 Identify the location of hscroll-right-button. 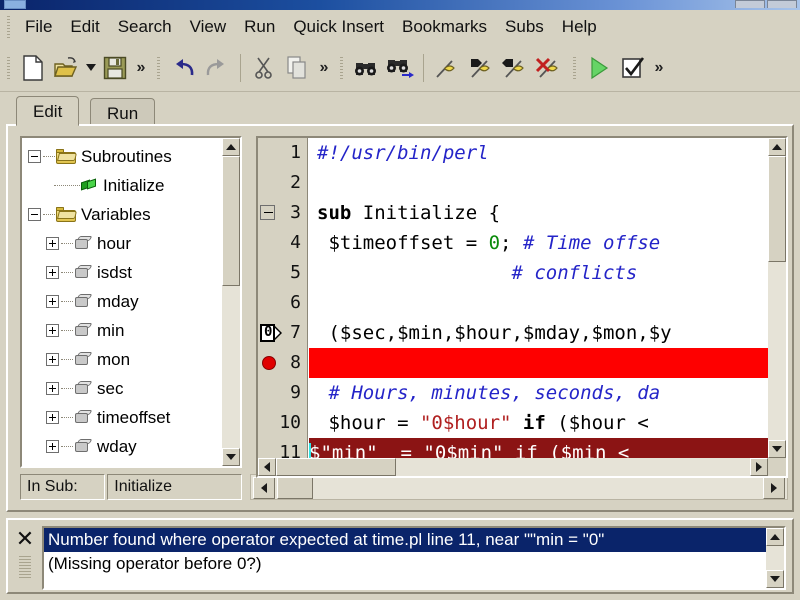
(774, 488).